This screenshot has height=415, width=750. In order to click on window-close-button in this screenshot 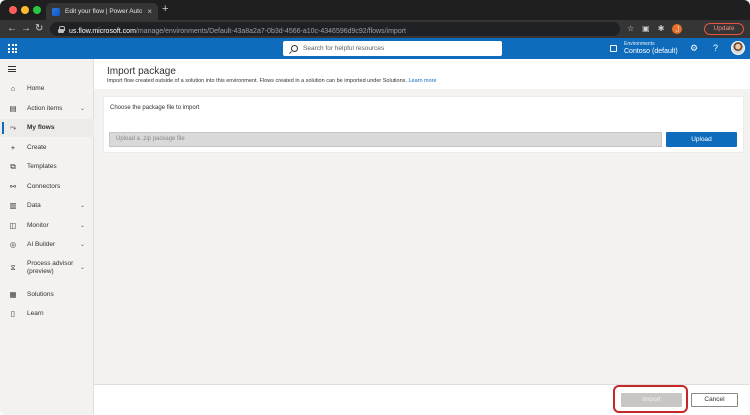, I will do `click(13, 10)`.